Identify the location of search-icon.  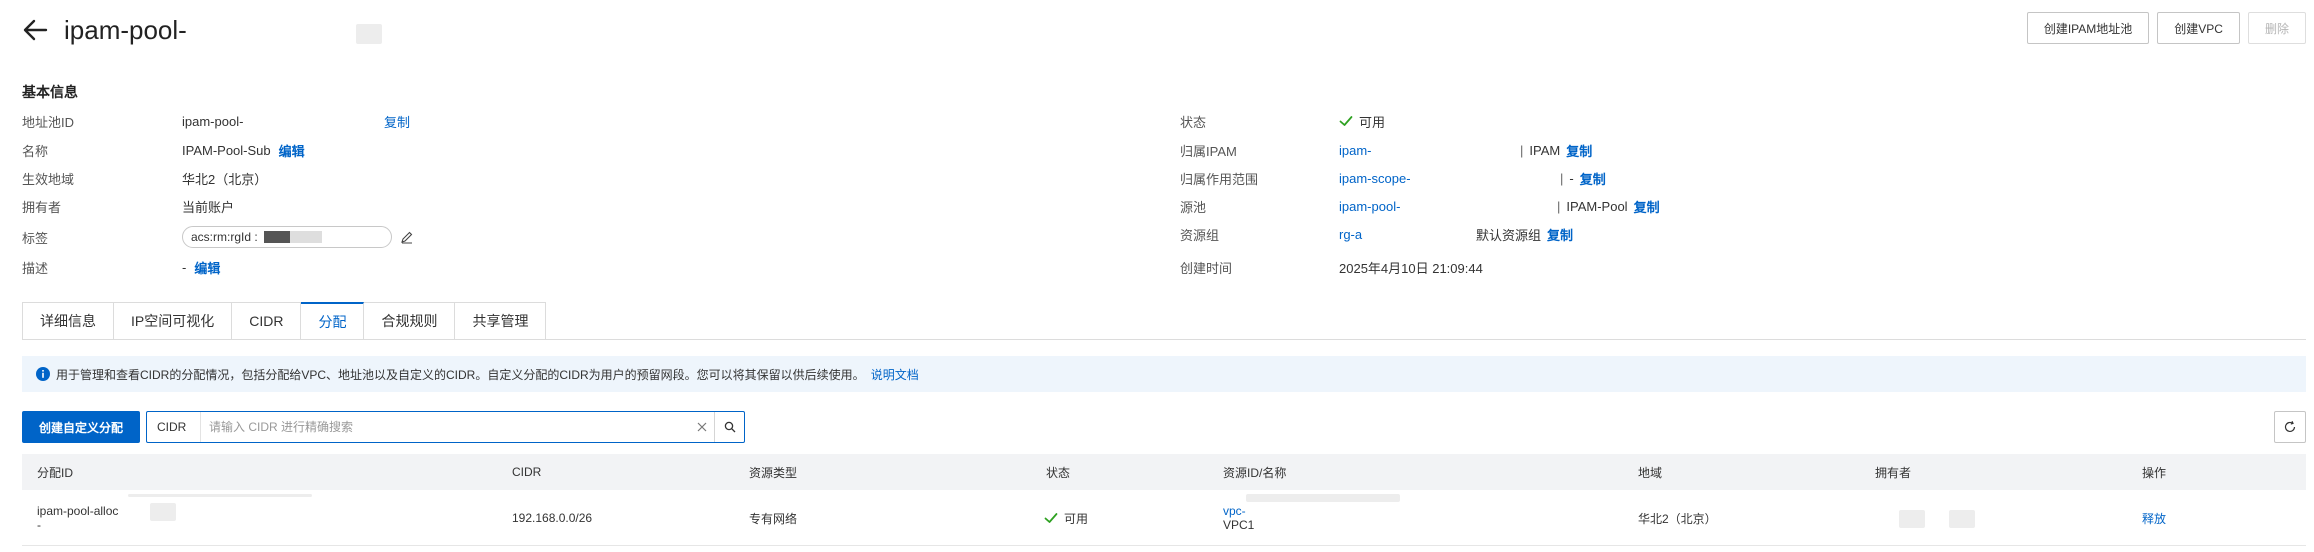
(729, 427).